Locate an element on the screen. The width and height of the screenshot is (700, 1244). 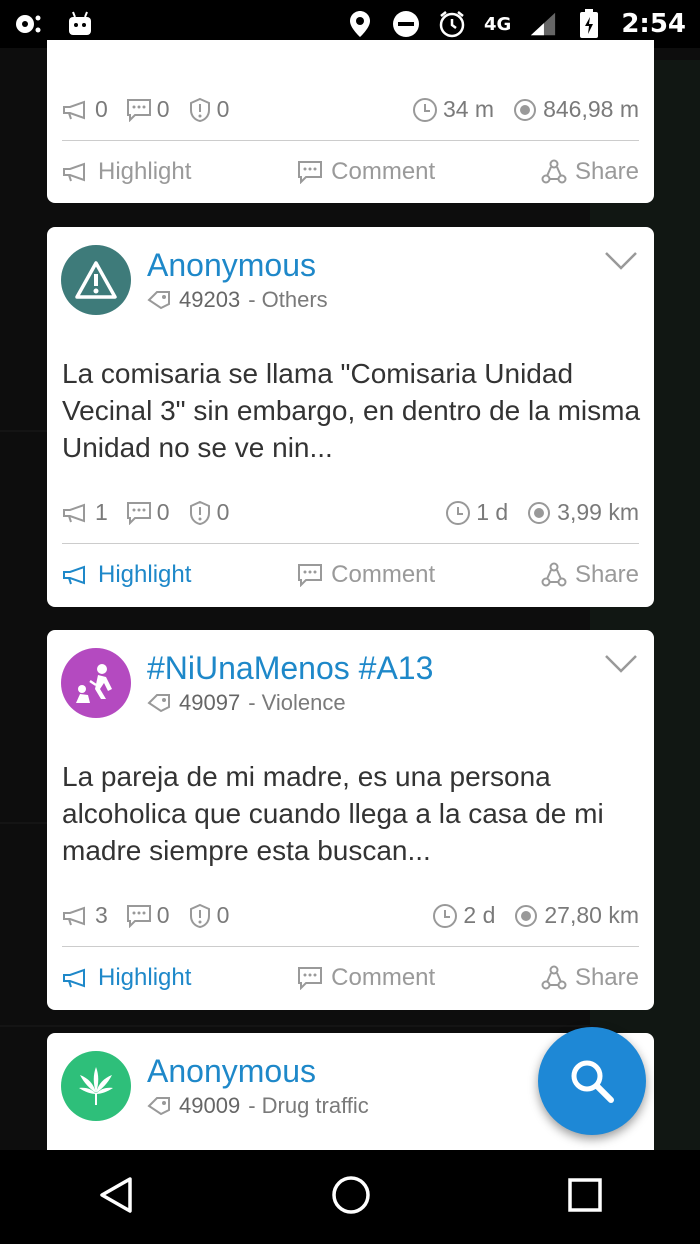
card-header: Anonymous 49009 - Drug traffic is located at coordinates (215, 1086).